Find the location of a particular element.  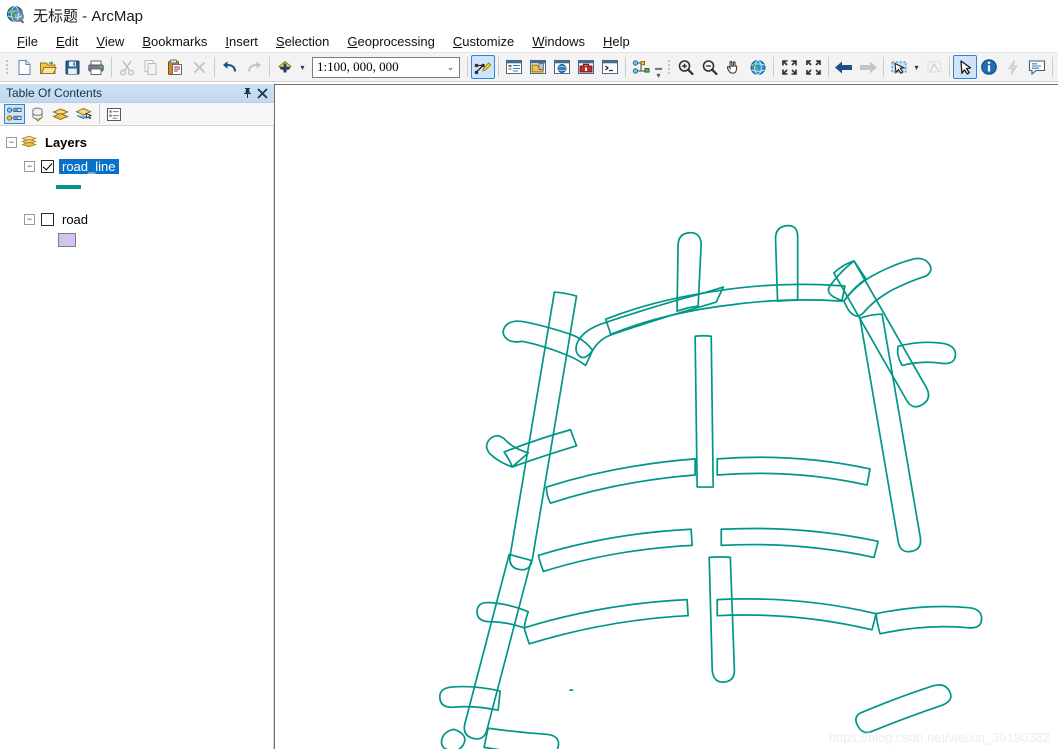

toc-root-label: Layers is located at coordinates (66, 142).